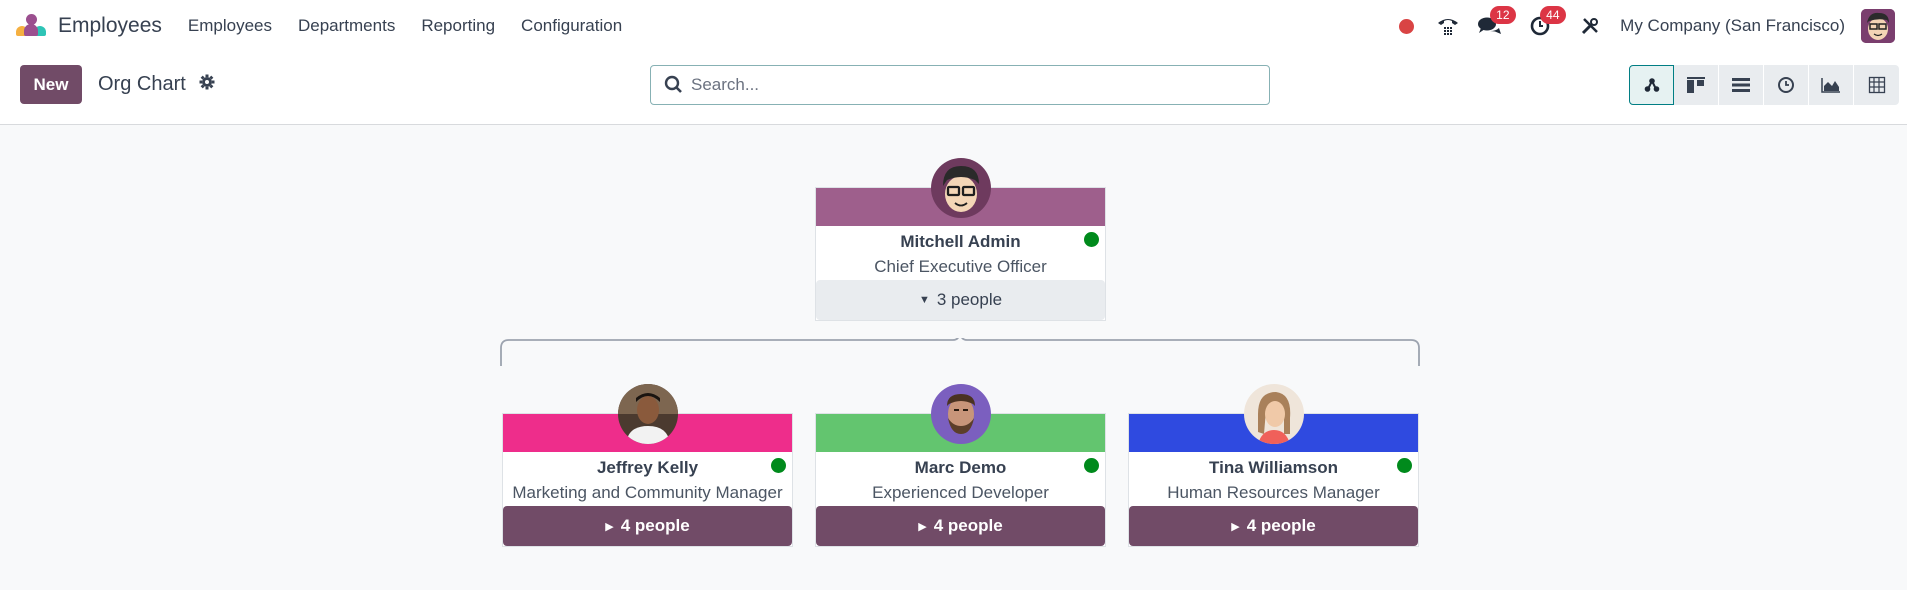 The width and height of the screenshot is (1907, 590). What do you see at coordinates (960, 266) in the screenshot?
I see `employee-job-title: Chief Executive Officer` at bounding box center [960, 266].